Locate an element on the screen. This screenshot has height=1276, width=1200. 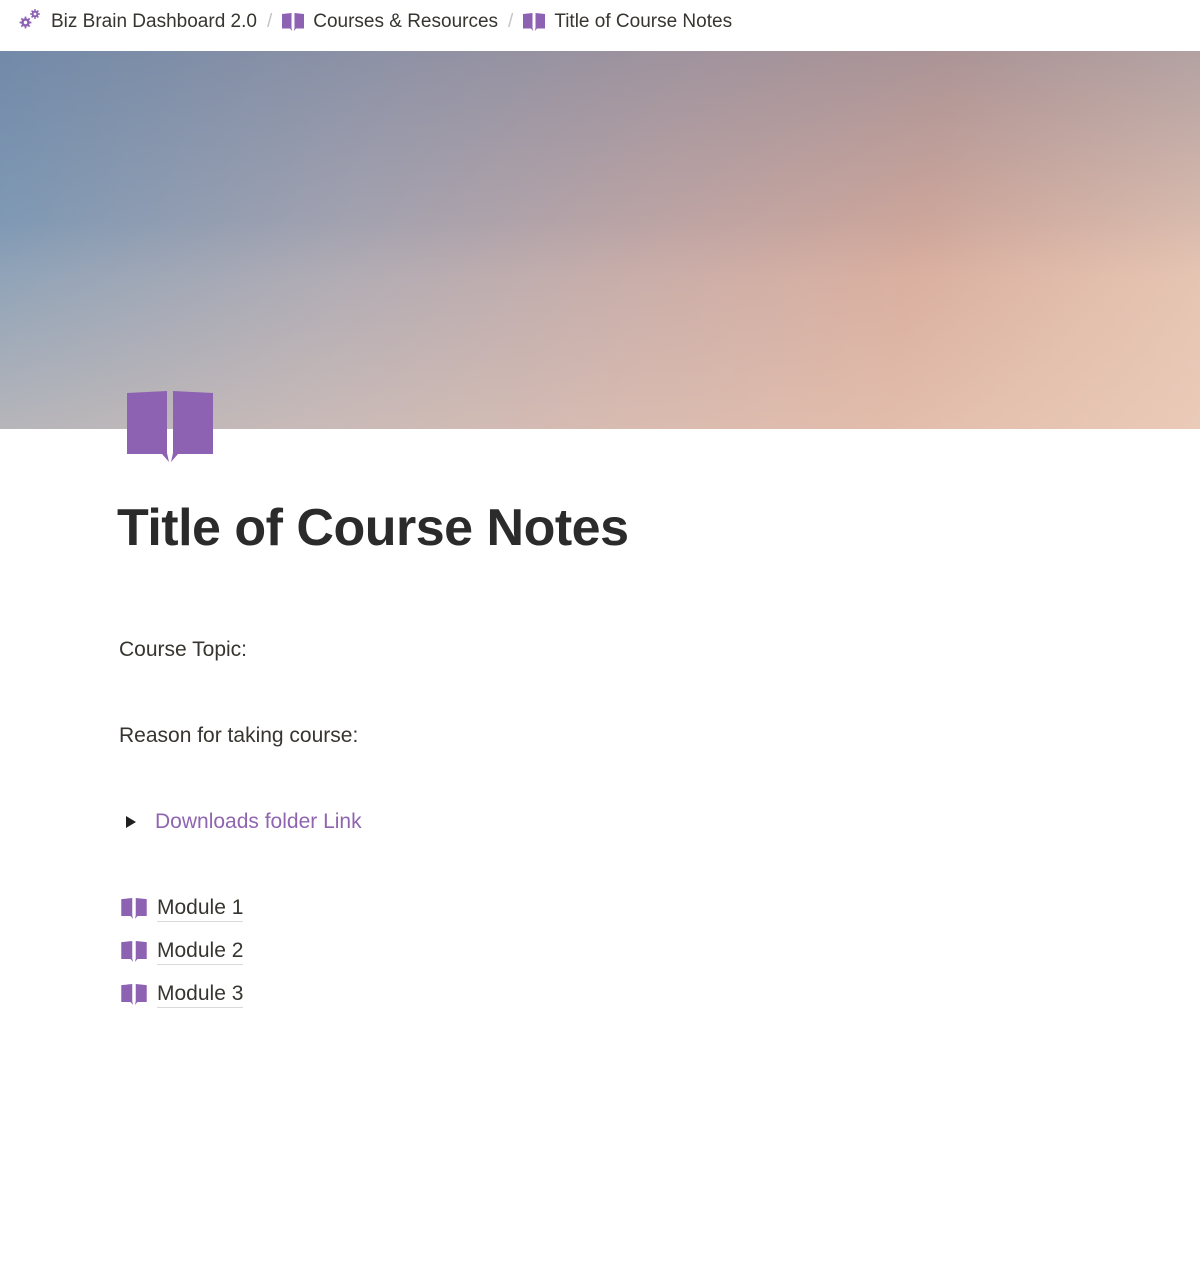
breadcrumb-label: Courses & Resources is located at coordinates (406, 21).